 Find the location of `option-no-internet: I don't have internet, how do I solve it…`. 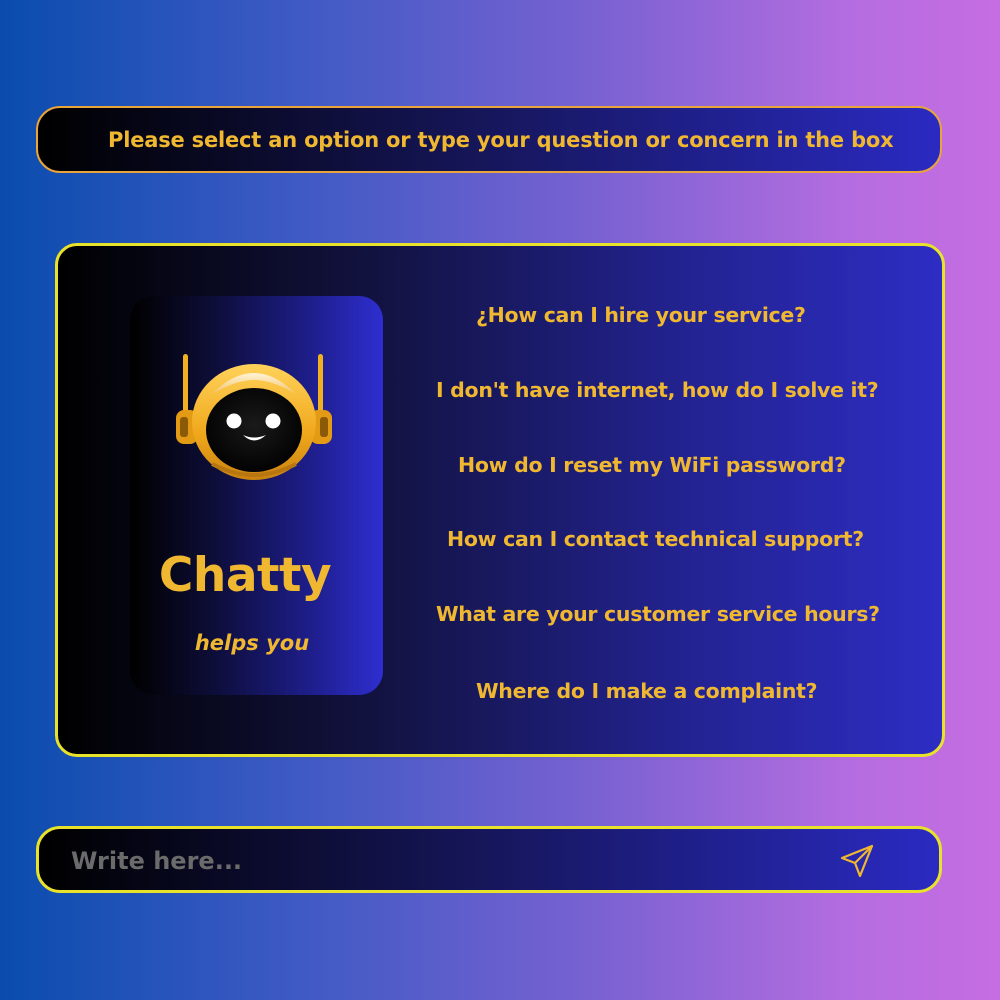

option-no-internet: I don't have internet, how do I solve it… is located at coordinates (657, 390).